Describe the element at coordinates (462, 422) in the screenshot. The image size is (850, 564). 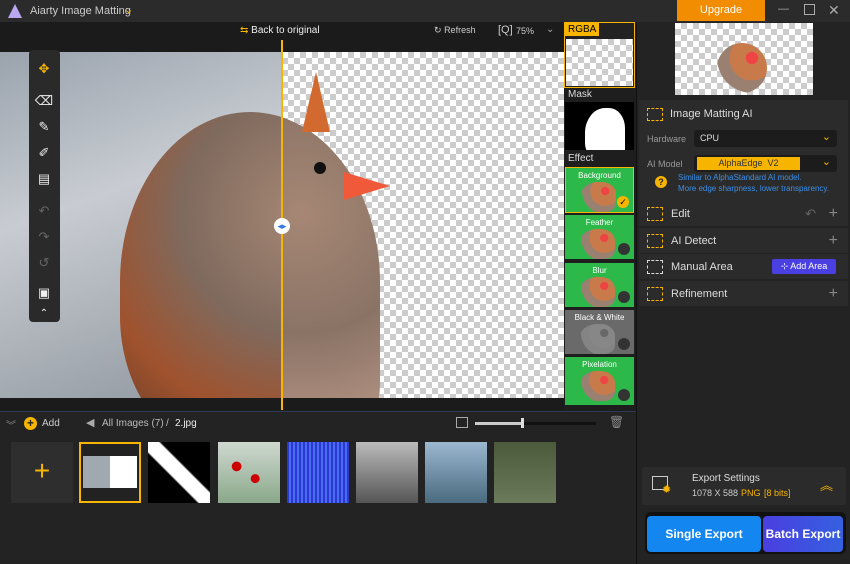
I see `thumbnail-size-icon` at that location.